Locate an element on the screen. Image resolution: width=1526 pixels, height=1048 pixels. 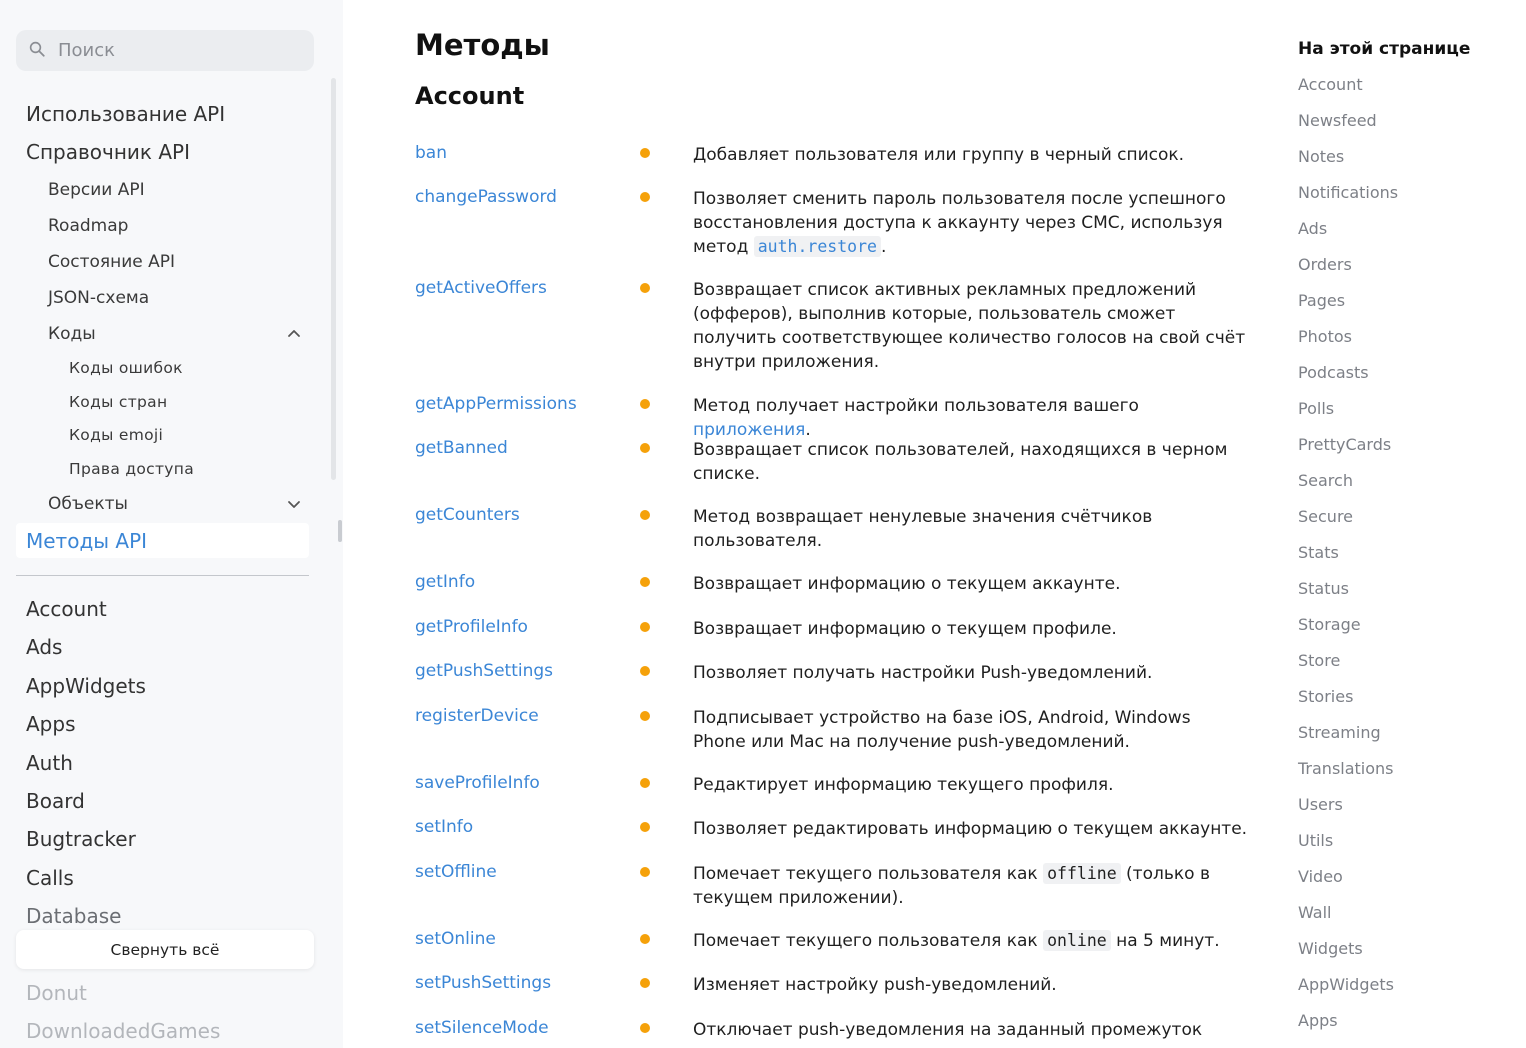
toc-item: Notes is located at coordinates (1321, 156).